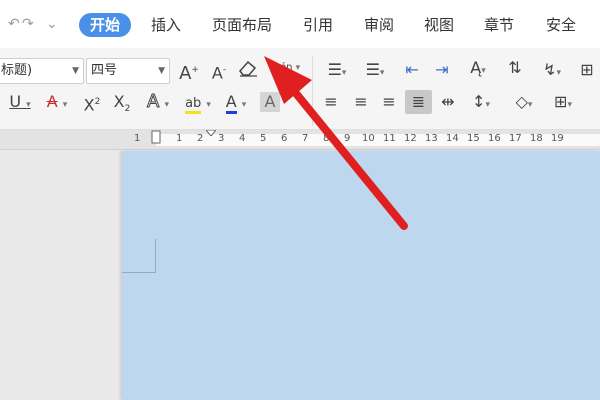 The width and height of the screenshot is (600, 400). I want to click on show-marks-button: ↯▾, so click(552, 71).